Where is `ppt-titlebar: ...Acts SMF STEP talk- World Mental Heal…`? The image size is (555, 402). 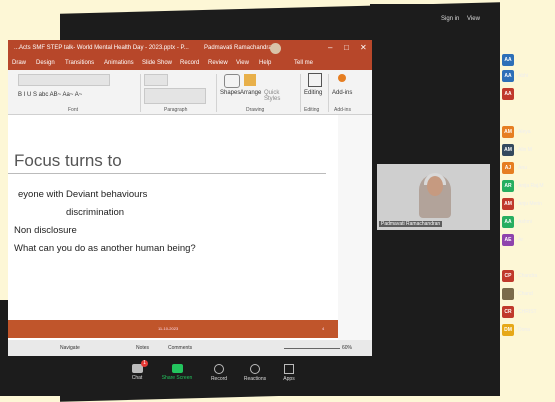 ppt-titlebar: ...Acts SMF STEP talk- World Mental Heal… is located at coordinates (190, 48).